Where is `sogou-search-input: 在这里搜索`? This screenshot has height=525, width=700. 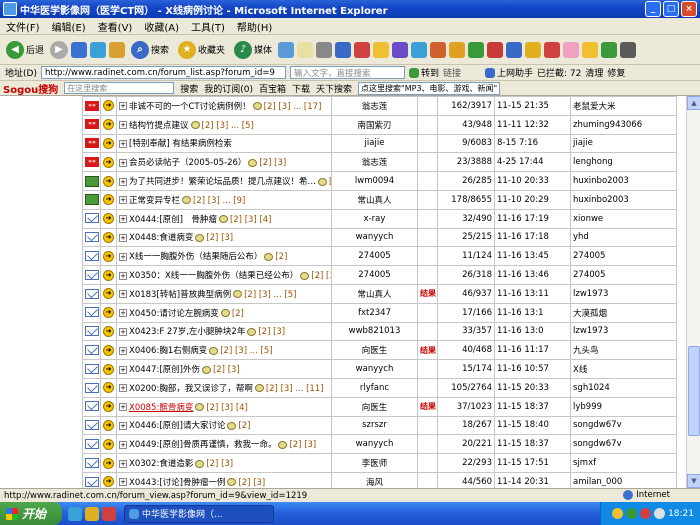
sogou-search-input: 在这里搜索 is located at coordinates (119, 88).